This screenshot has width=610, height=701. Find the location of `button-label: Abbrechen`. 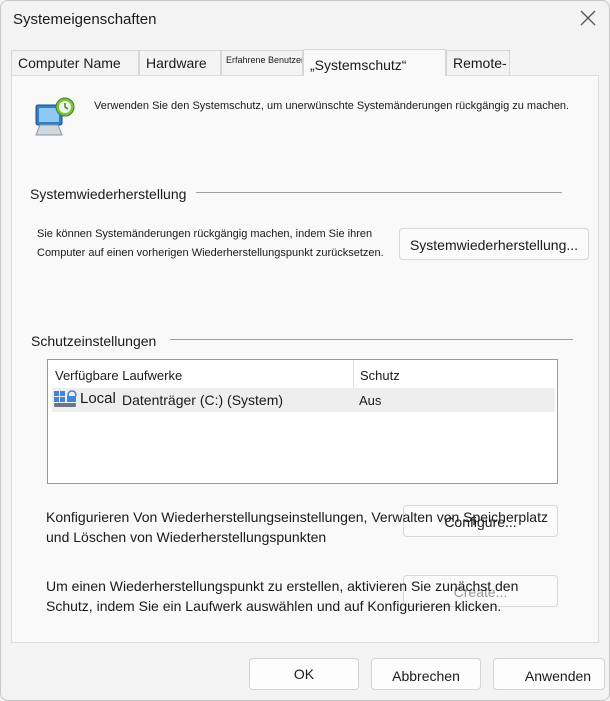

button-label: Abbrechen is located at coordinates (426, 676).